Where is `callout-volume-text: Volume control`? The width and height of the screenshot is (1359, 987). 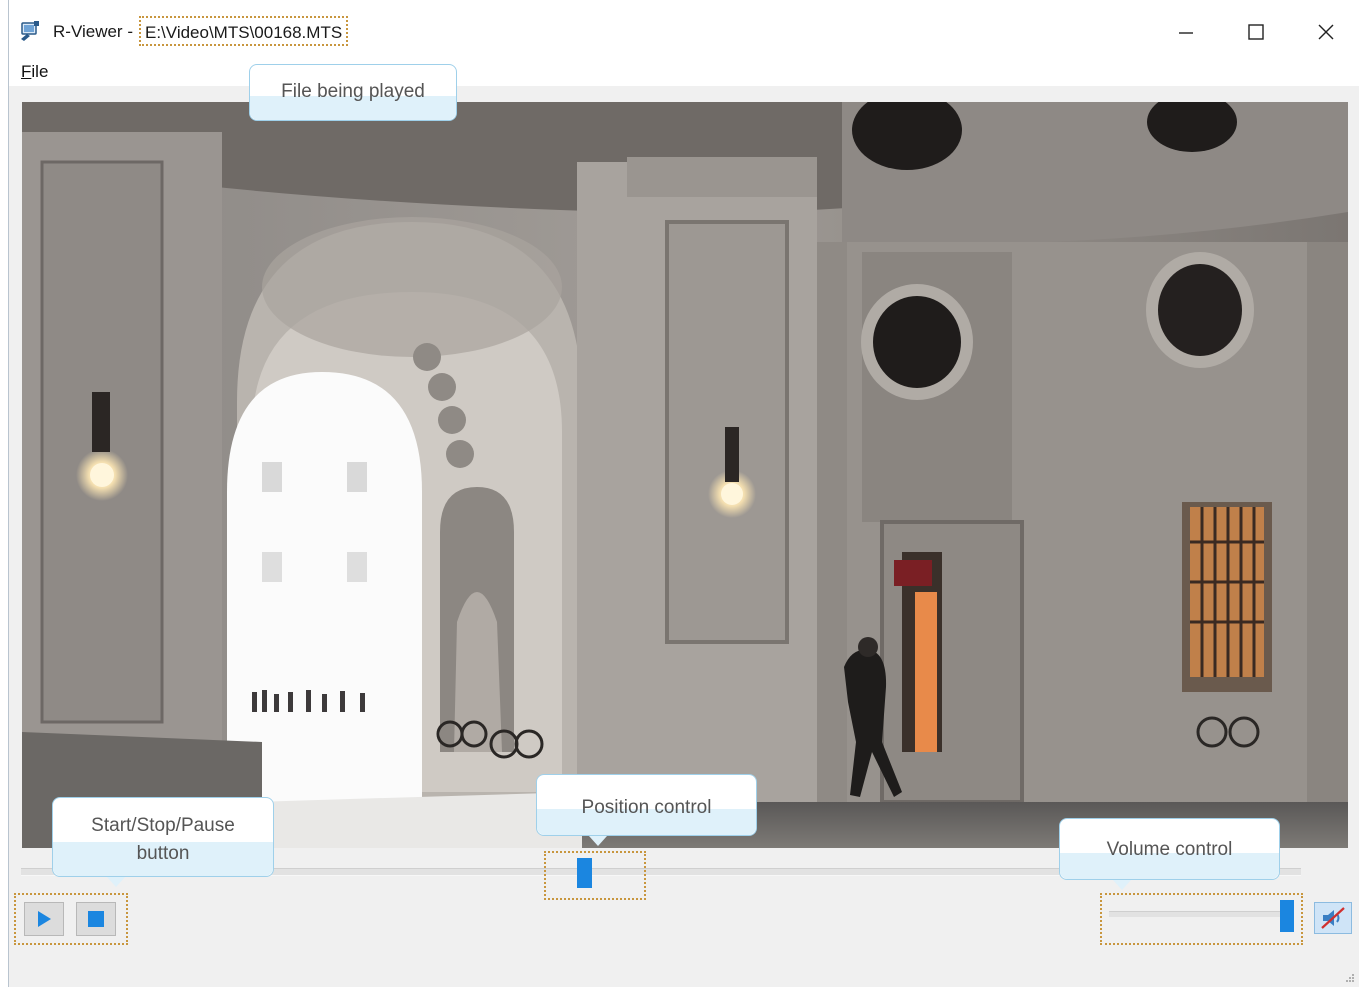
callout-volume-text: Volume control is located at coordinates (1169, 849).